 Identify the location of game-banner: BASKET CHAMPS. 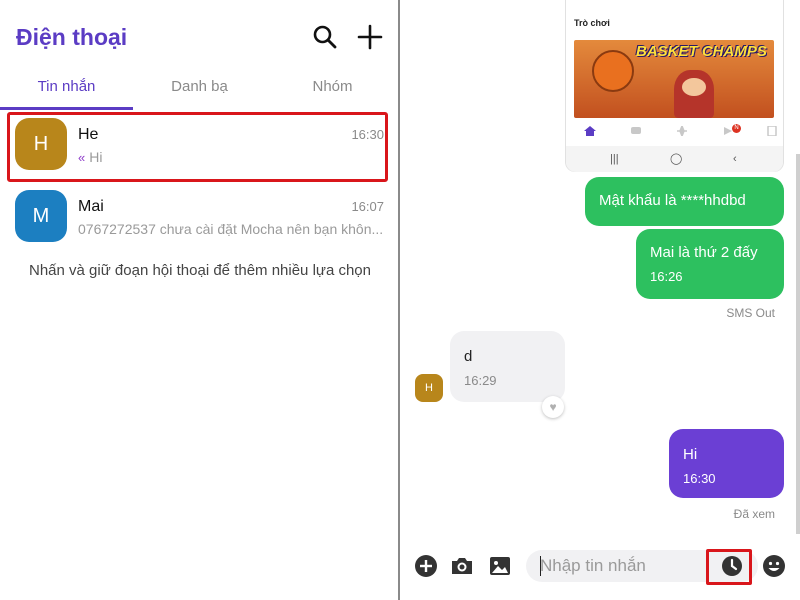
(674, 79).